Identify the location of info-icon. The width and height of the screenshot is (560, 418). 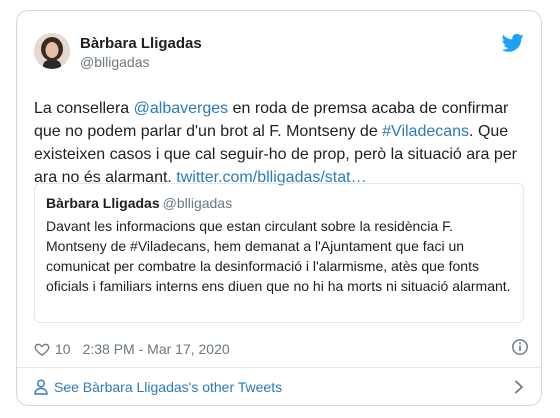
(520, 347).